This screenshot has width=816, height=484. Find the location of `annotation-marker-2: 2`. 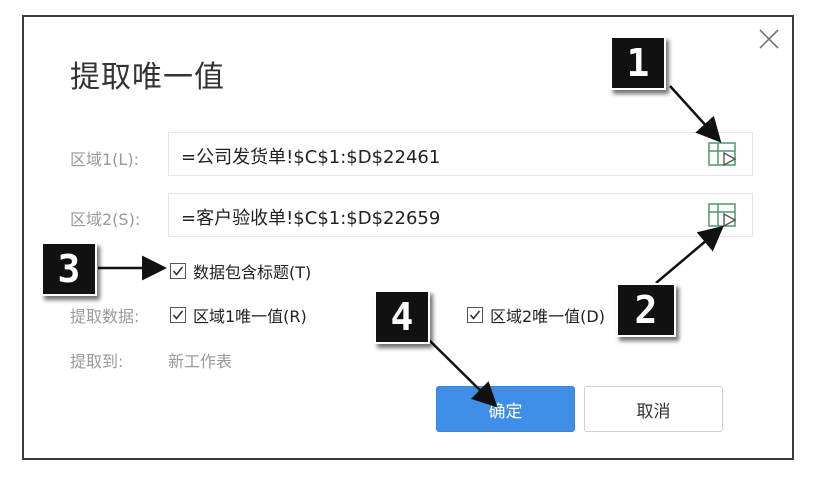

annotation-marker-2: 2 is located at coordinates (646, 310).